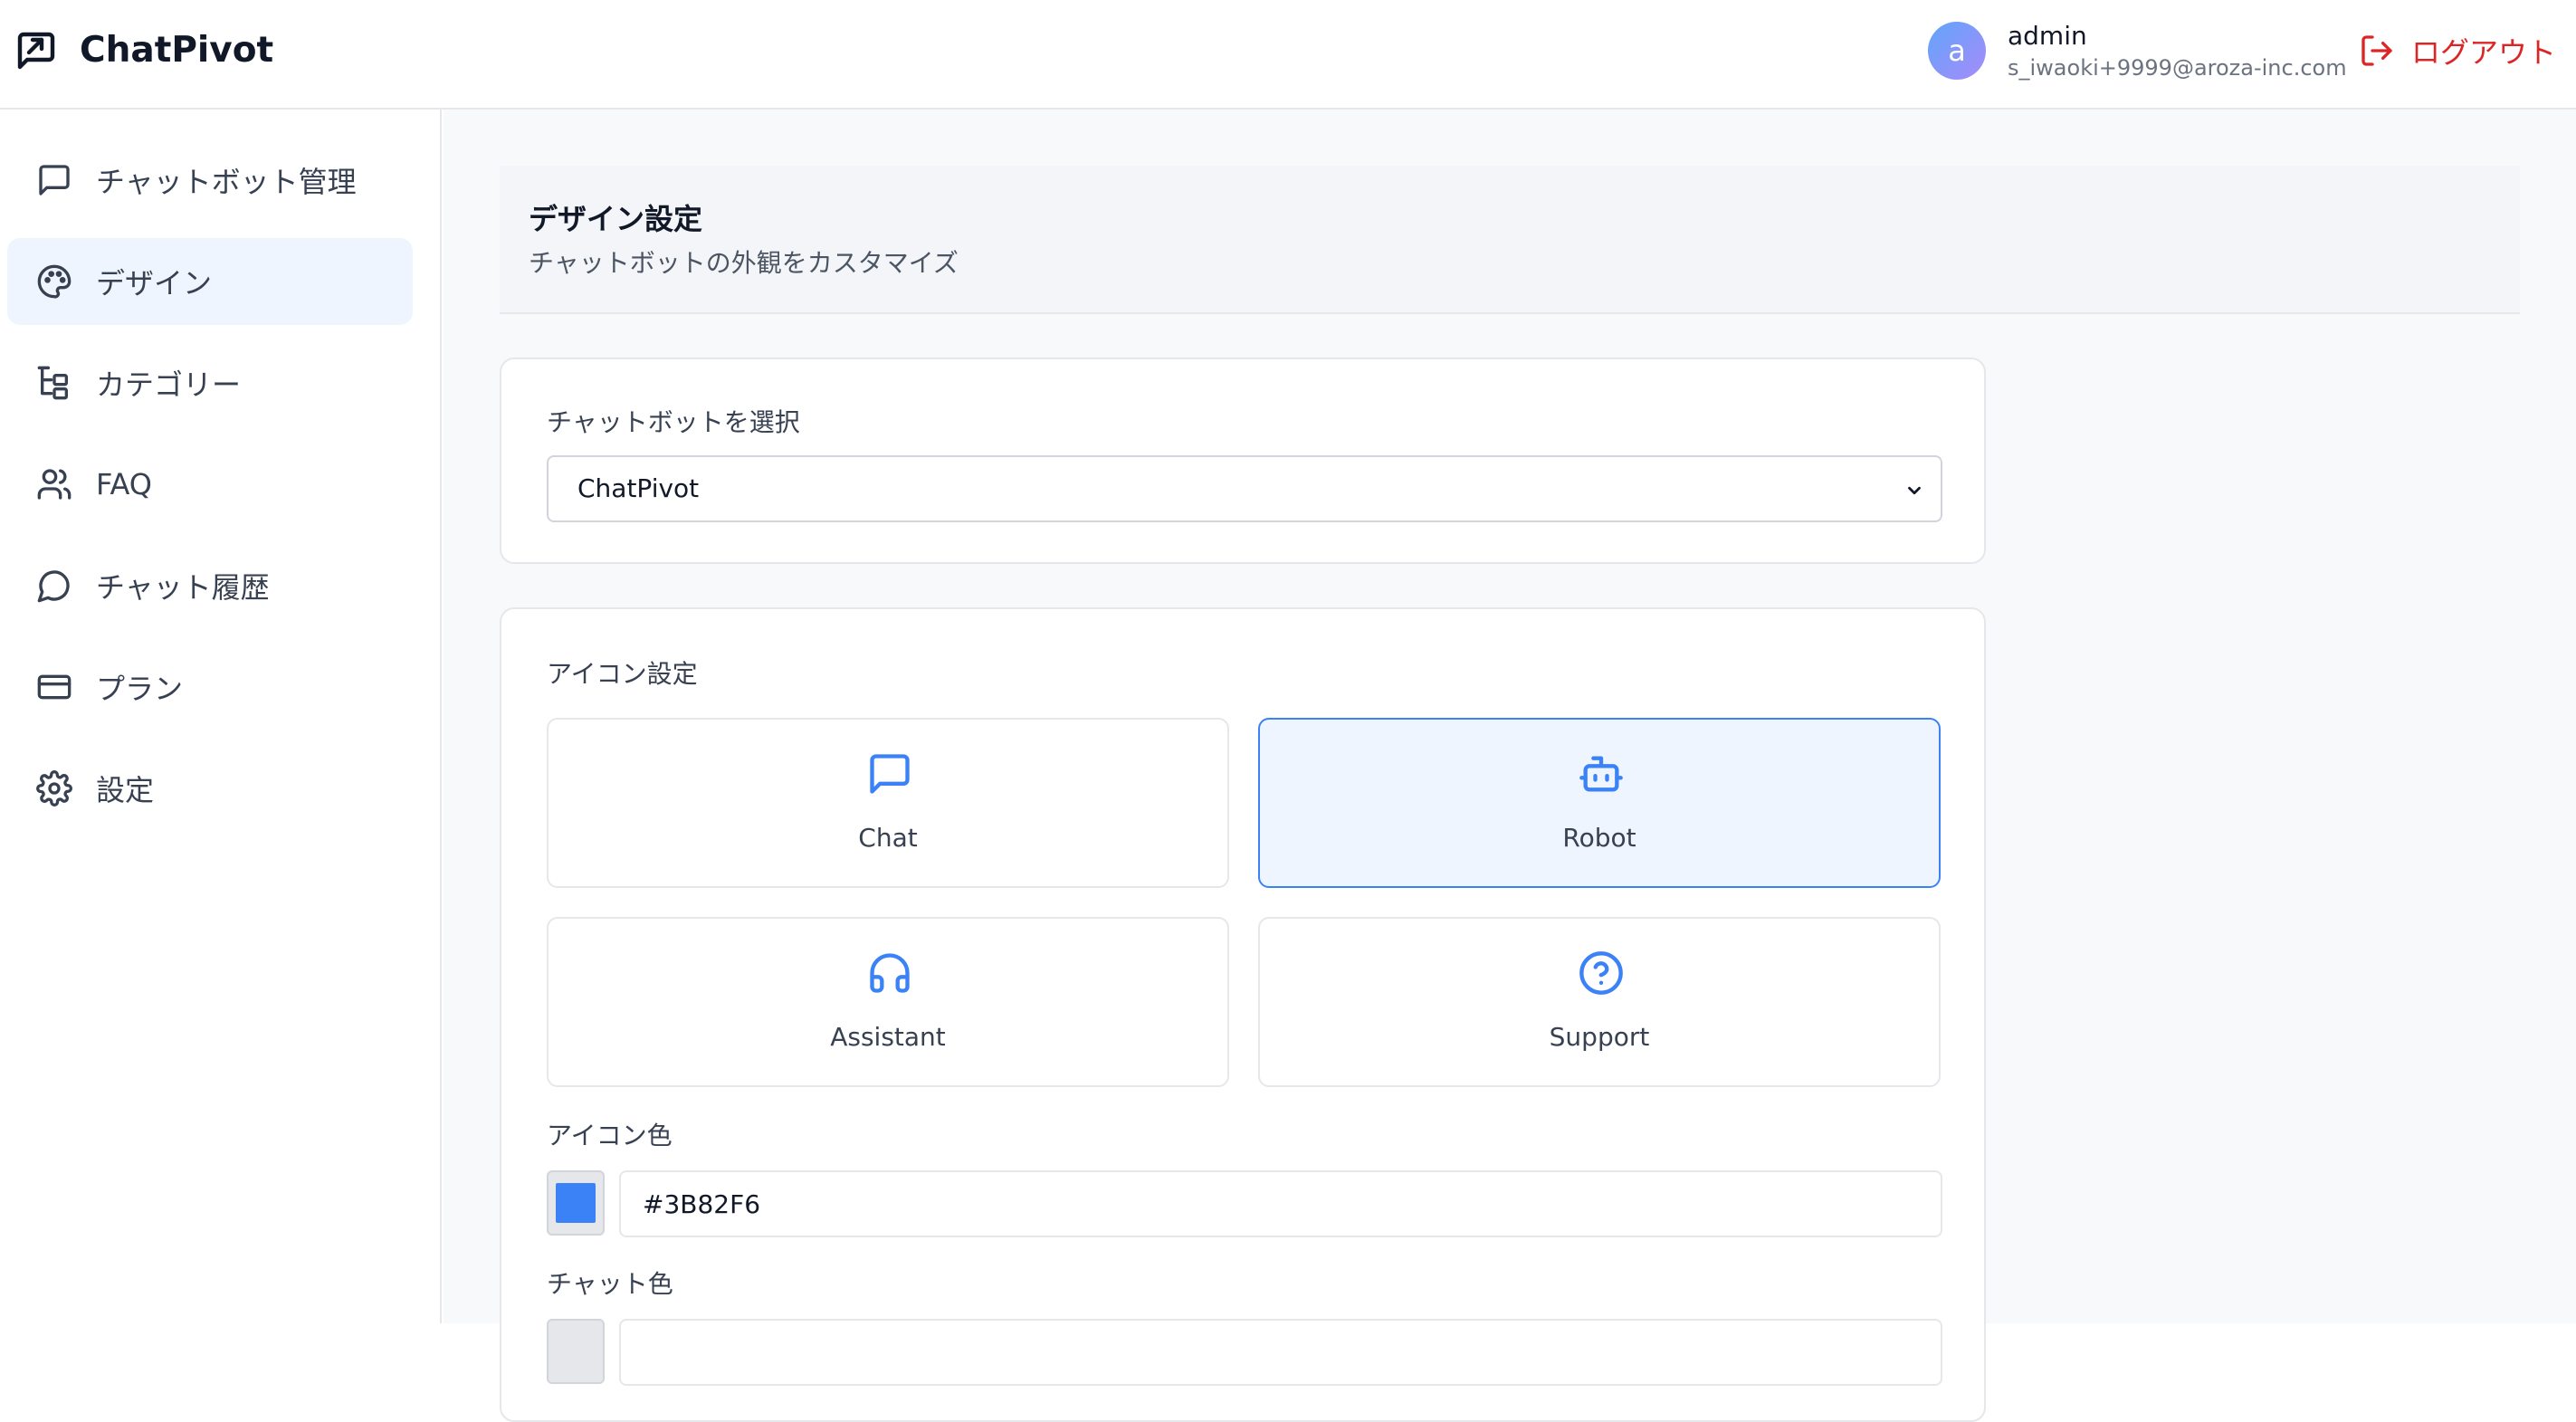 This screenshot has width=2576, height=1422. What do you see at coordinates (1602, 774) in the screenshot?
I see `robot-icon` at bounding box center [1602, 774].